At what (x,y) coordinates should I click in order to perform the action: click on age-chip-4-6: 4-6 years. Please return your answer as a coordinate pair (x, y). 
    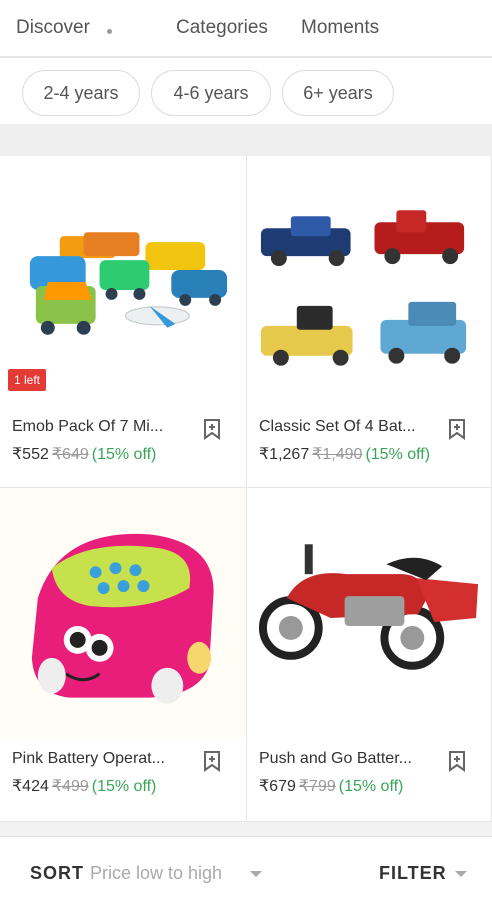
    Looking at the image, I should click on (211, 93).